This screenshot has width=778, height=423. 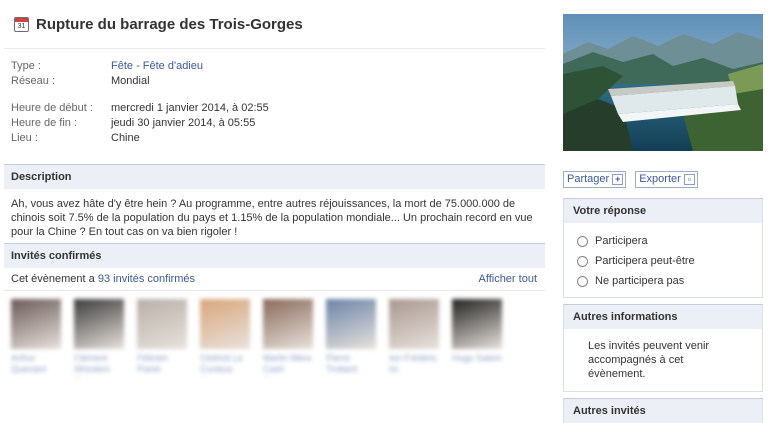 I want to click on info-label: Réseau :, so click(x=33, y=81).